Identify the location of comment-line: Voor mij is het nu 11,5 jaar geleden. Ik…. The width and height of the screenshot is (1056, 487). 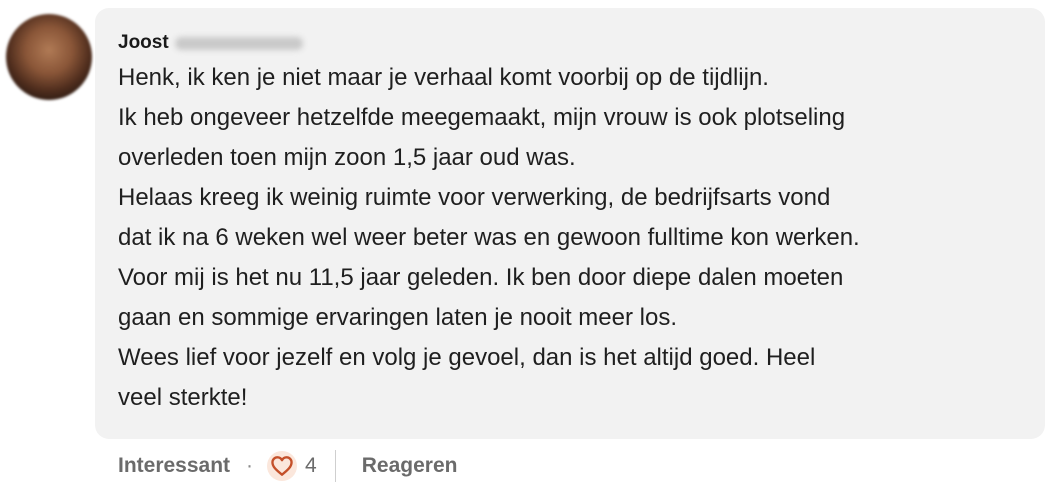
(481, 277).